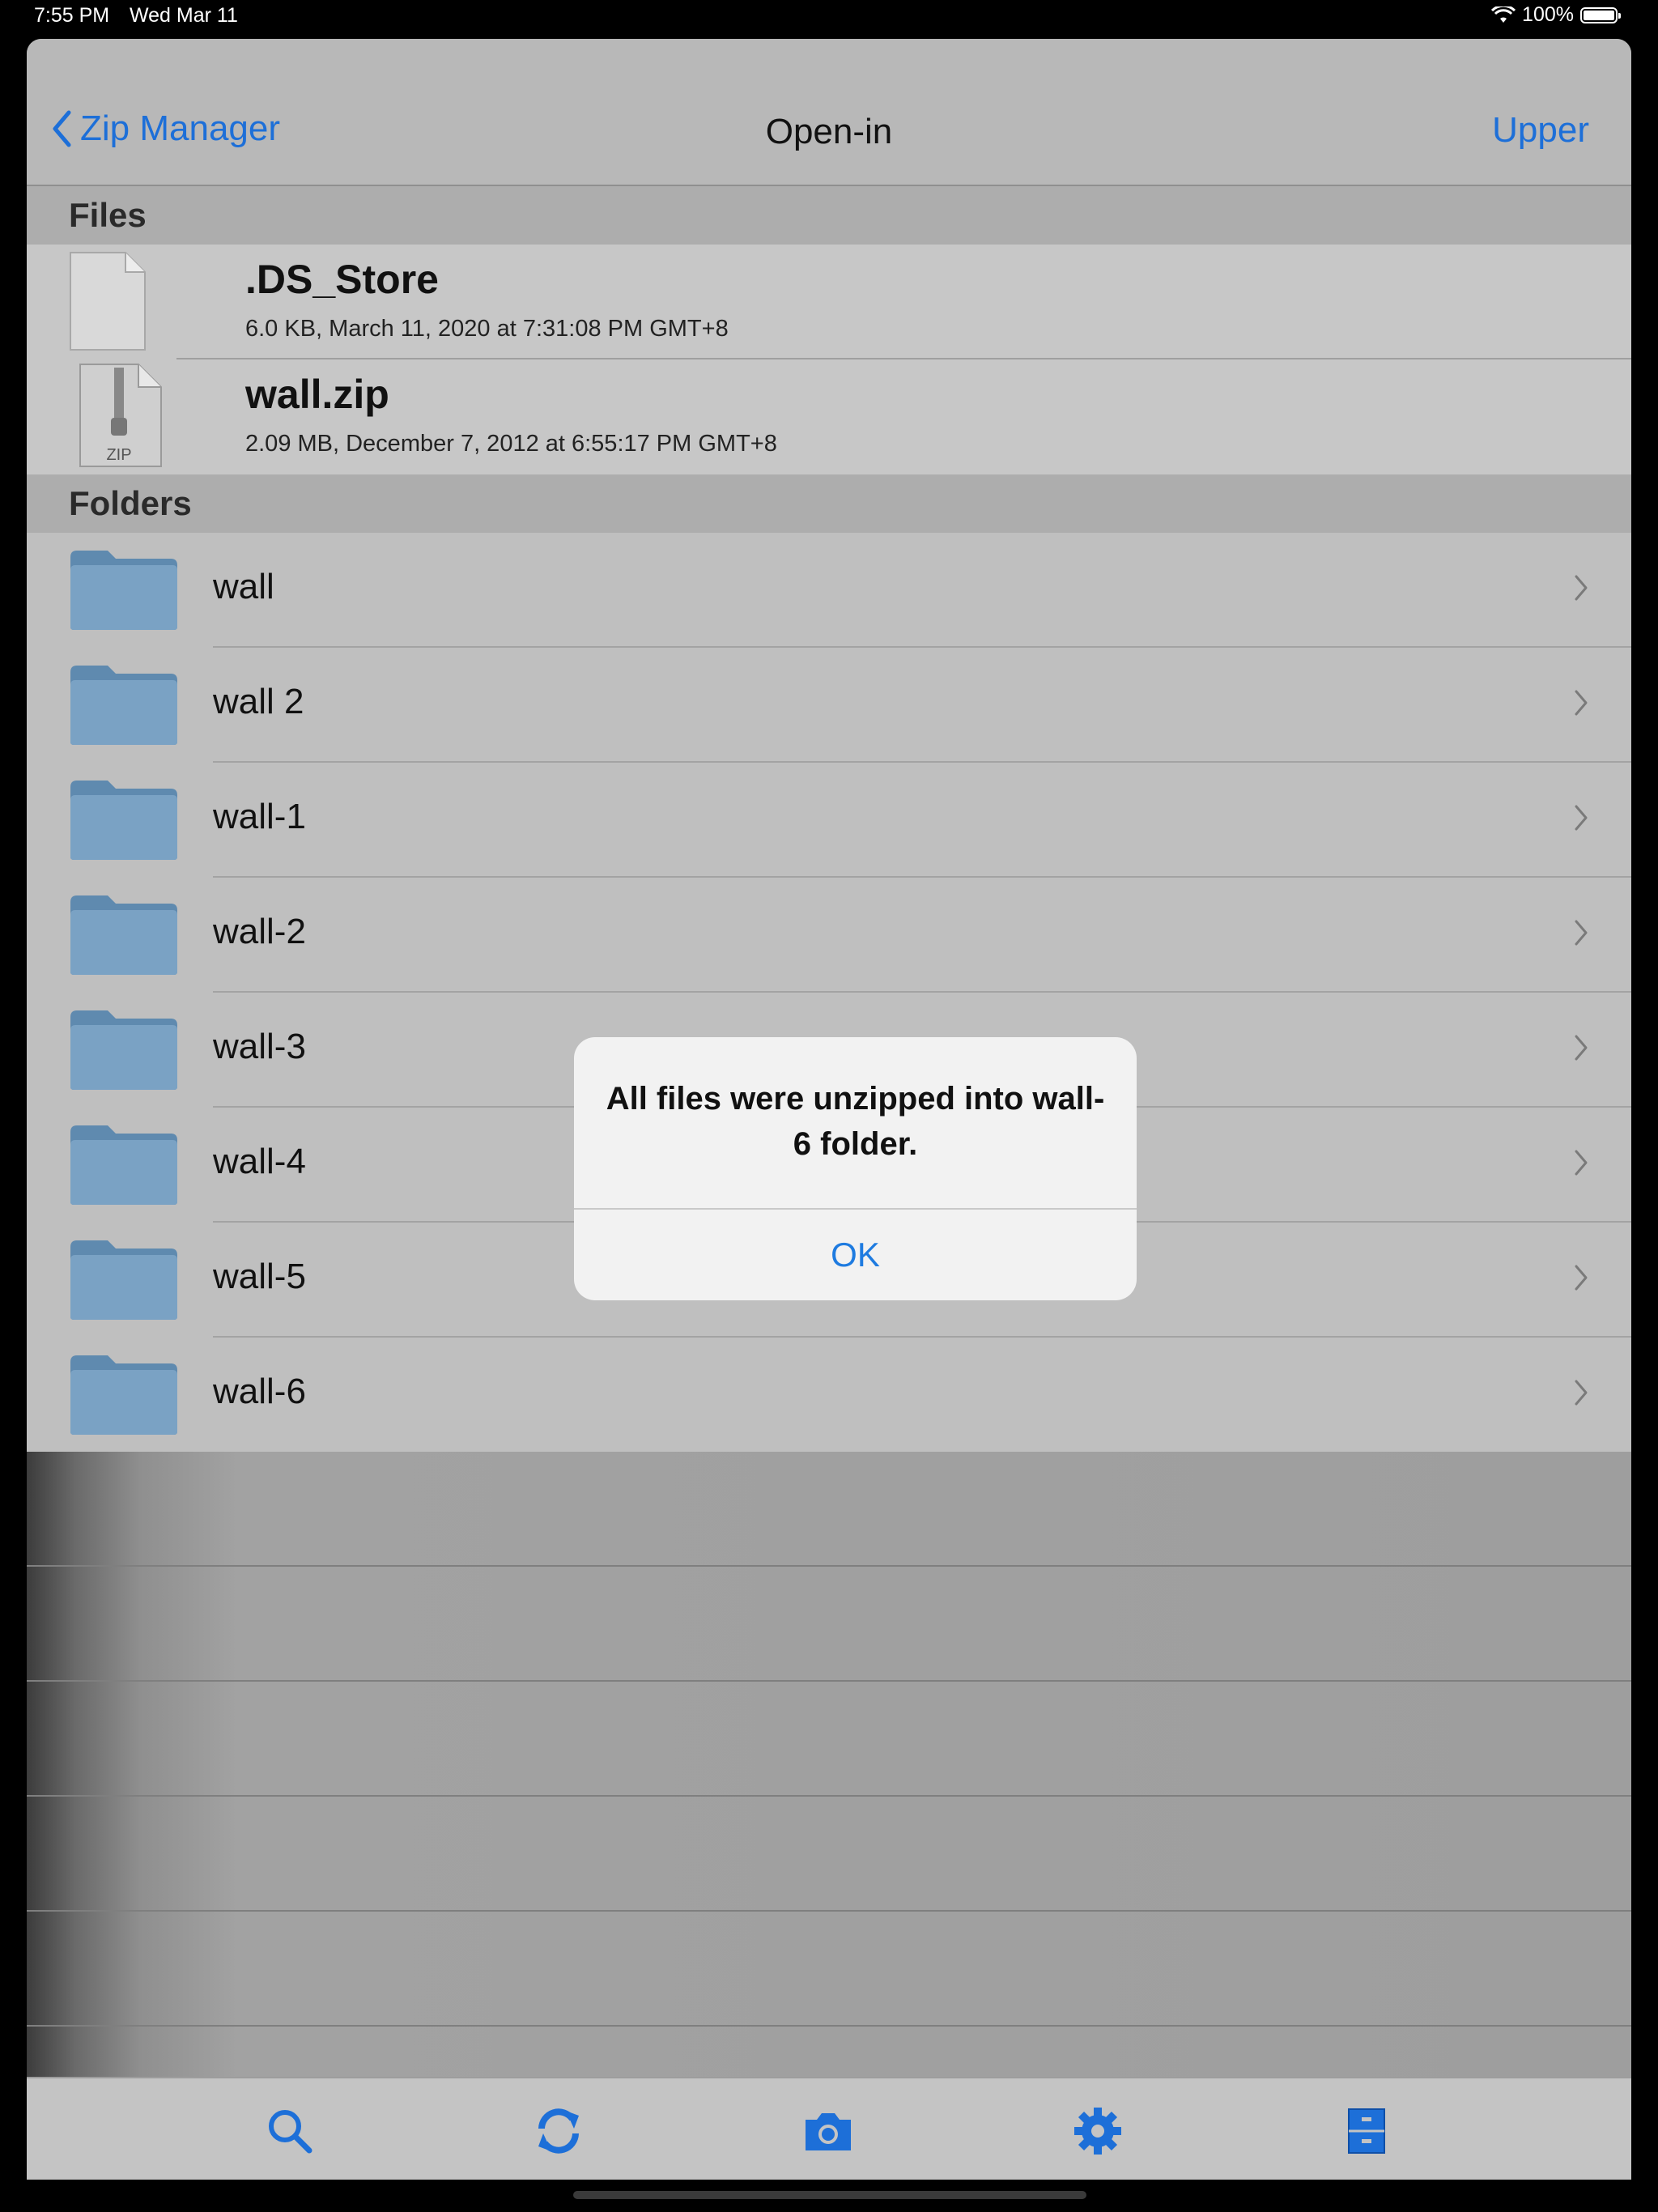 The width and height of the screenshot is (1658, 2212). I want to click on status-bar: 7:55 PM Wed Mar 11 100%, so click(829, 19).